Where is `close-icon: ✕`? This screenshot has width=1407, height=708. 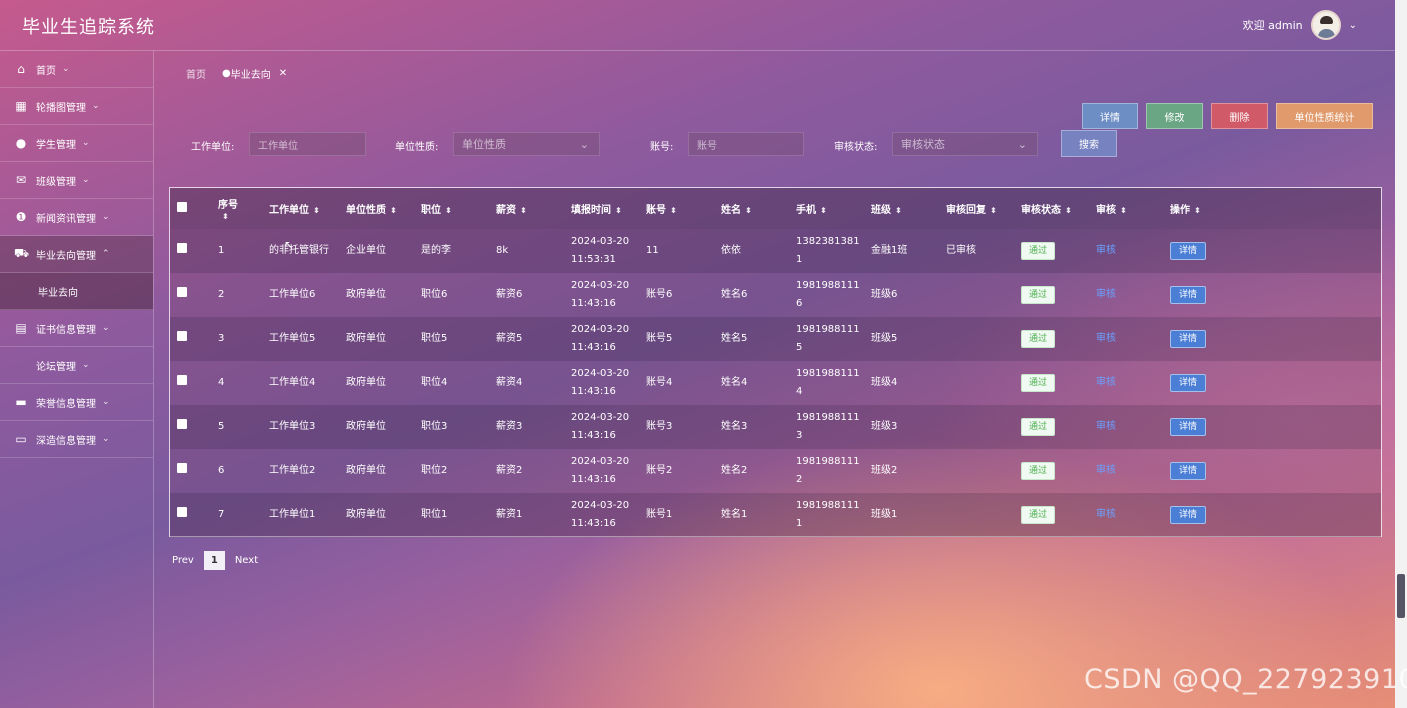
close-icon: ✕ is located at coordinates (283, 73).